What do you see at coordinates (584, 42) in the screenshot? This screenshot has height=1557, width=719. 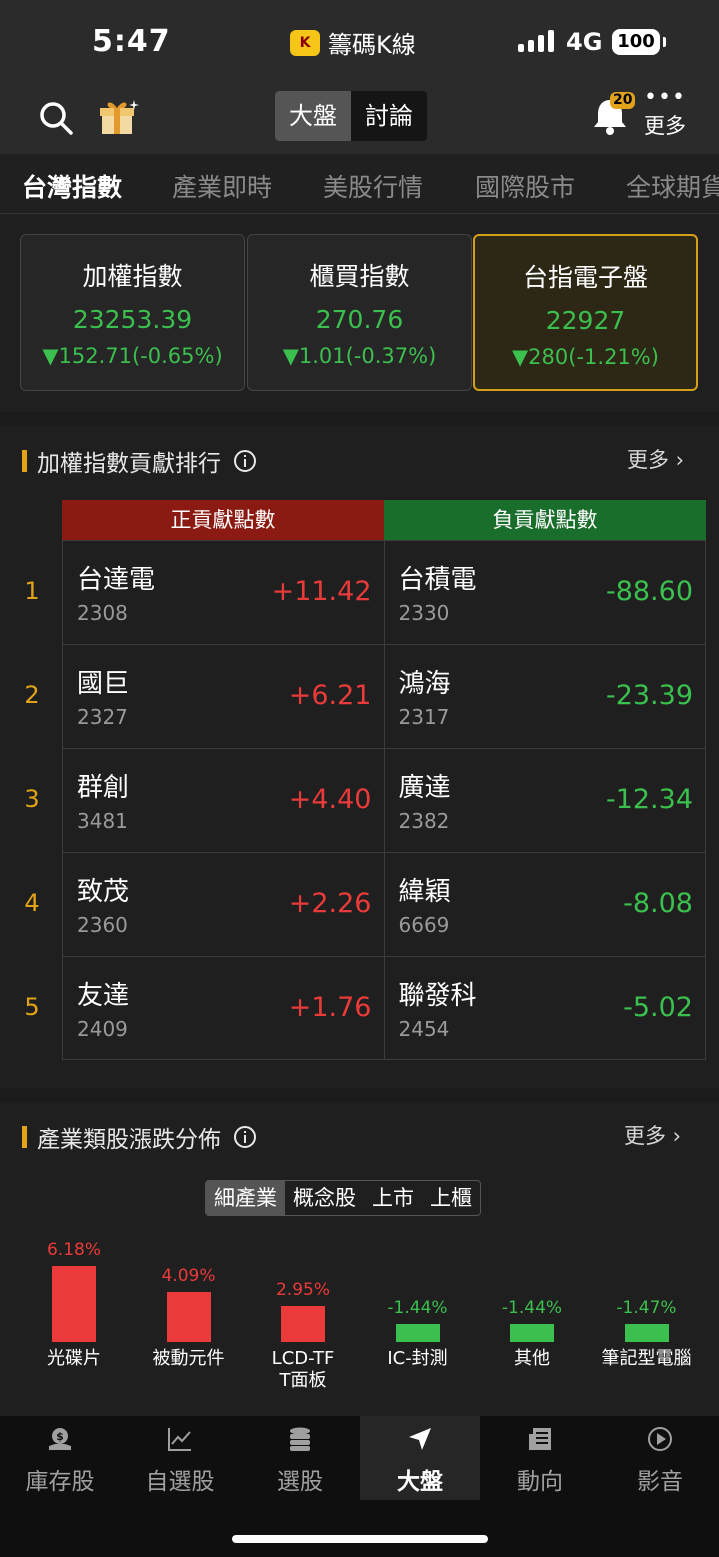 I see `network-type: 4G` at bounding box center [584, 42].